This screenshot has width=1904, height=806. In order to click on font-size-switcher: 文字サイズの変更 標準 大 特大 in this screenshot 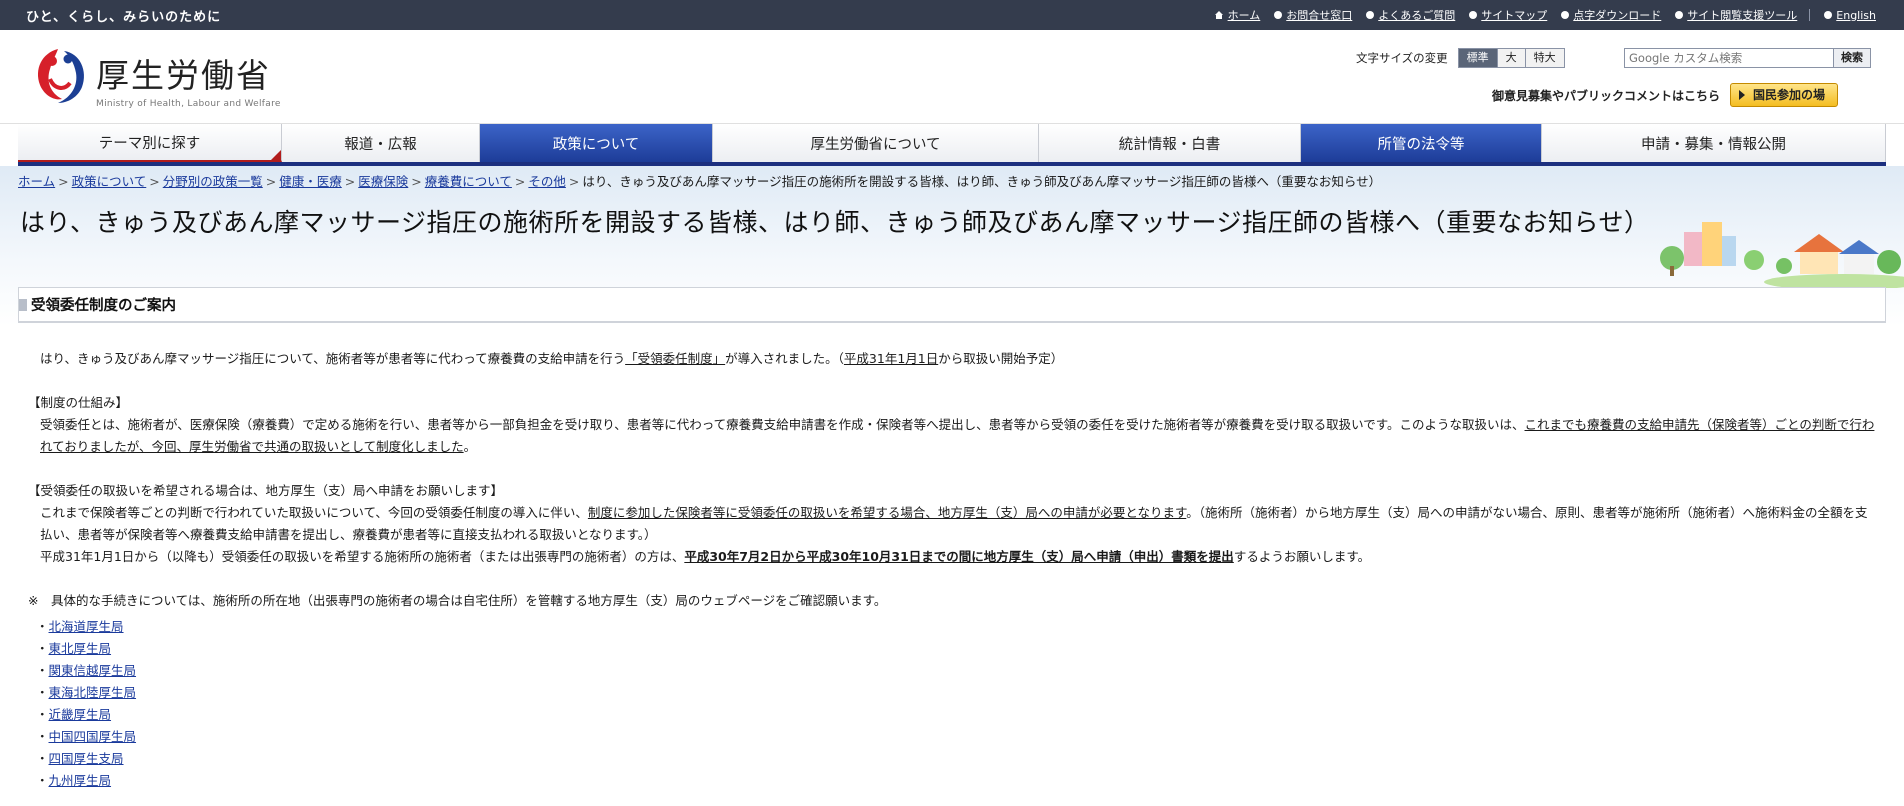, I will do `click(1460, 58)`.